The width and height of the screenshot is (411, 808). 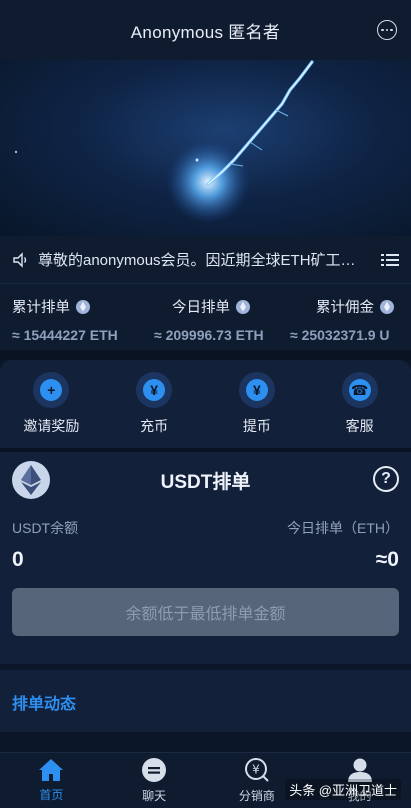 What do you see at coordinates (41, 308) in the screenshot?
I see `stat-label: 累计排单` at bounding box center [41, 308].